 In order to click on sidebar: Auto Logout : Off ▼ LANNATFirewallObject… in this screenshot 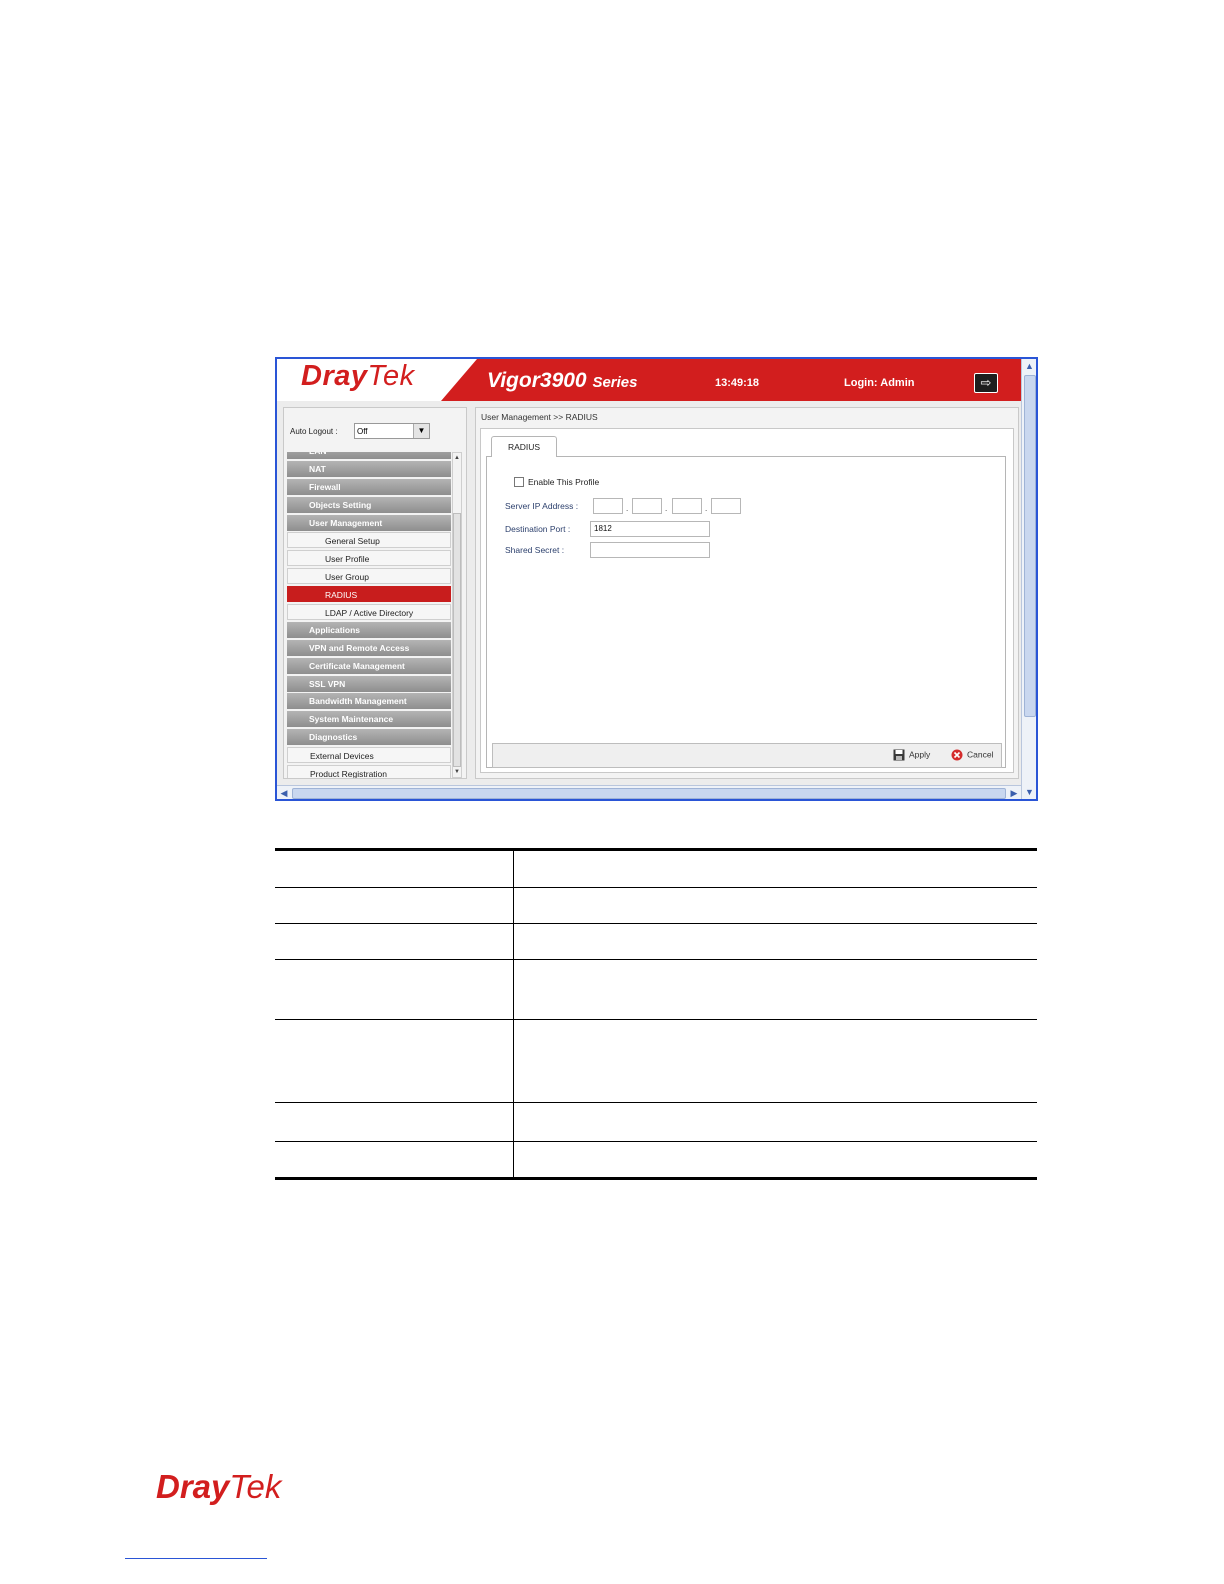, I will do `click(375, 593)`.